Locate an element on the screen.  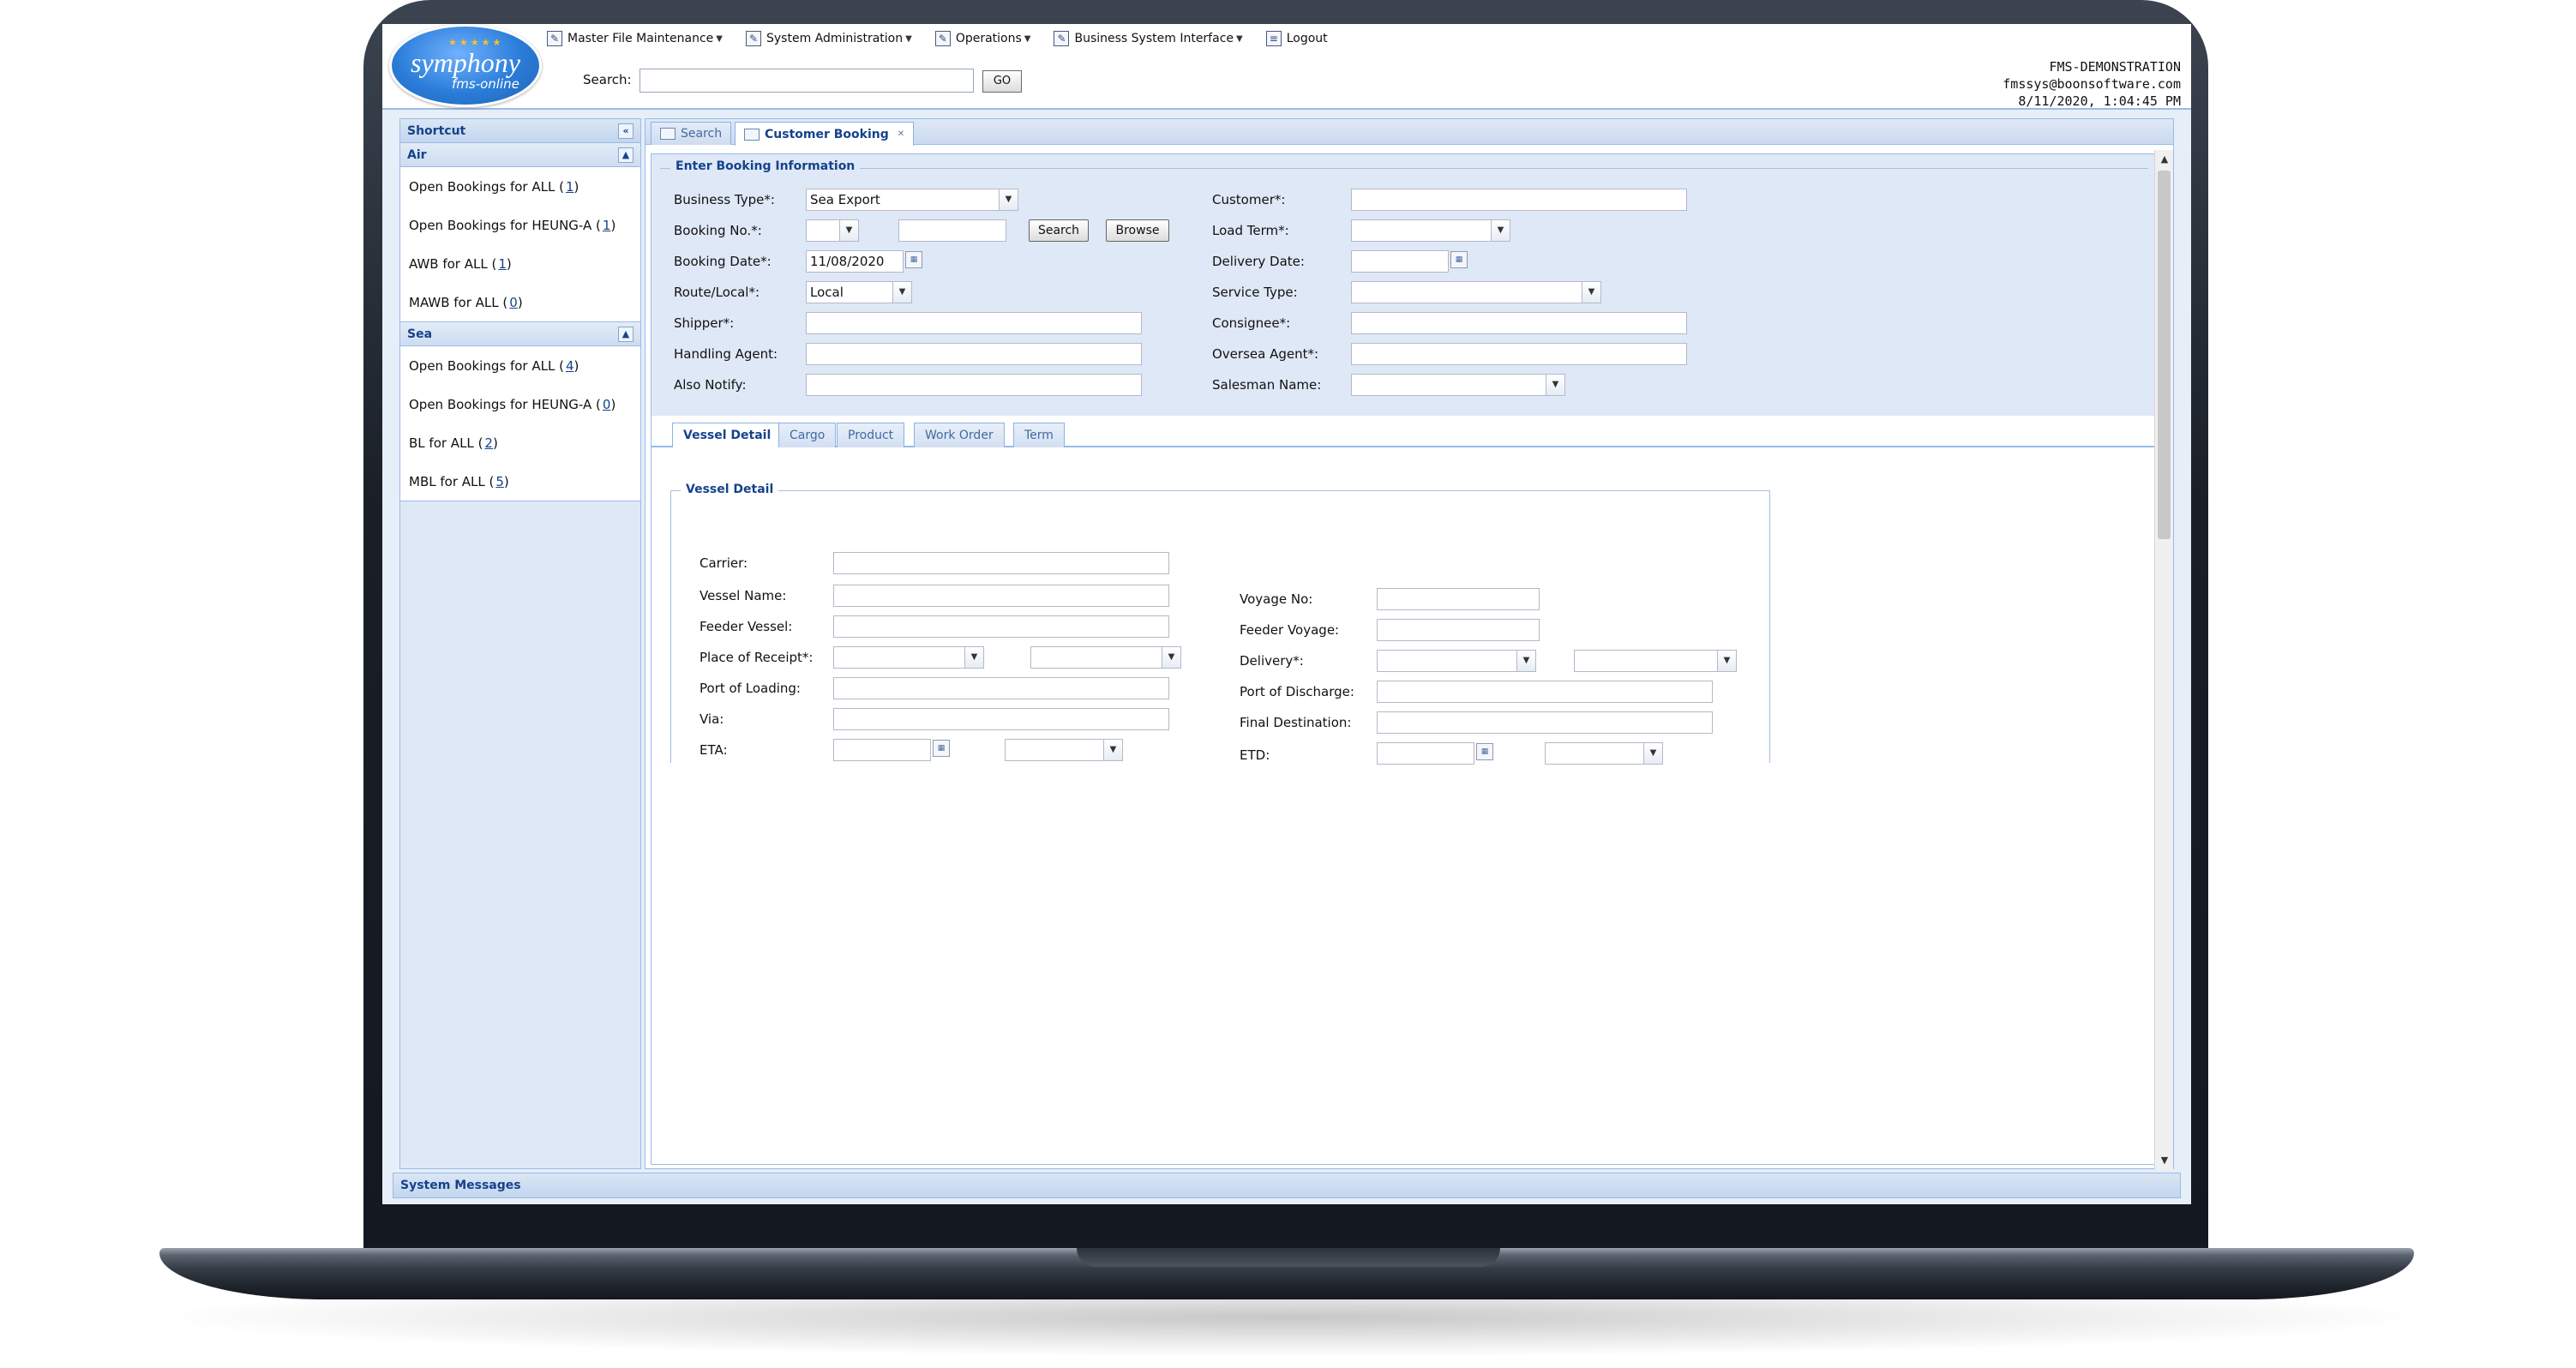
menu-business-system-interface: ✎ Business System Interface ▼ is located at coordinates (1147, 38).